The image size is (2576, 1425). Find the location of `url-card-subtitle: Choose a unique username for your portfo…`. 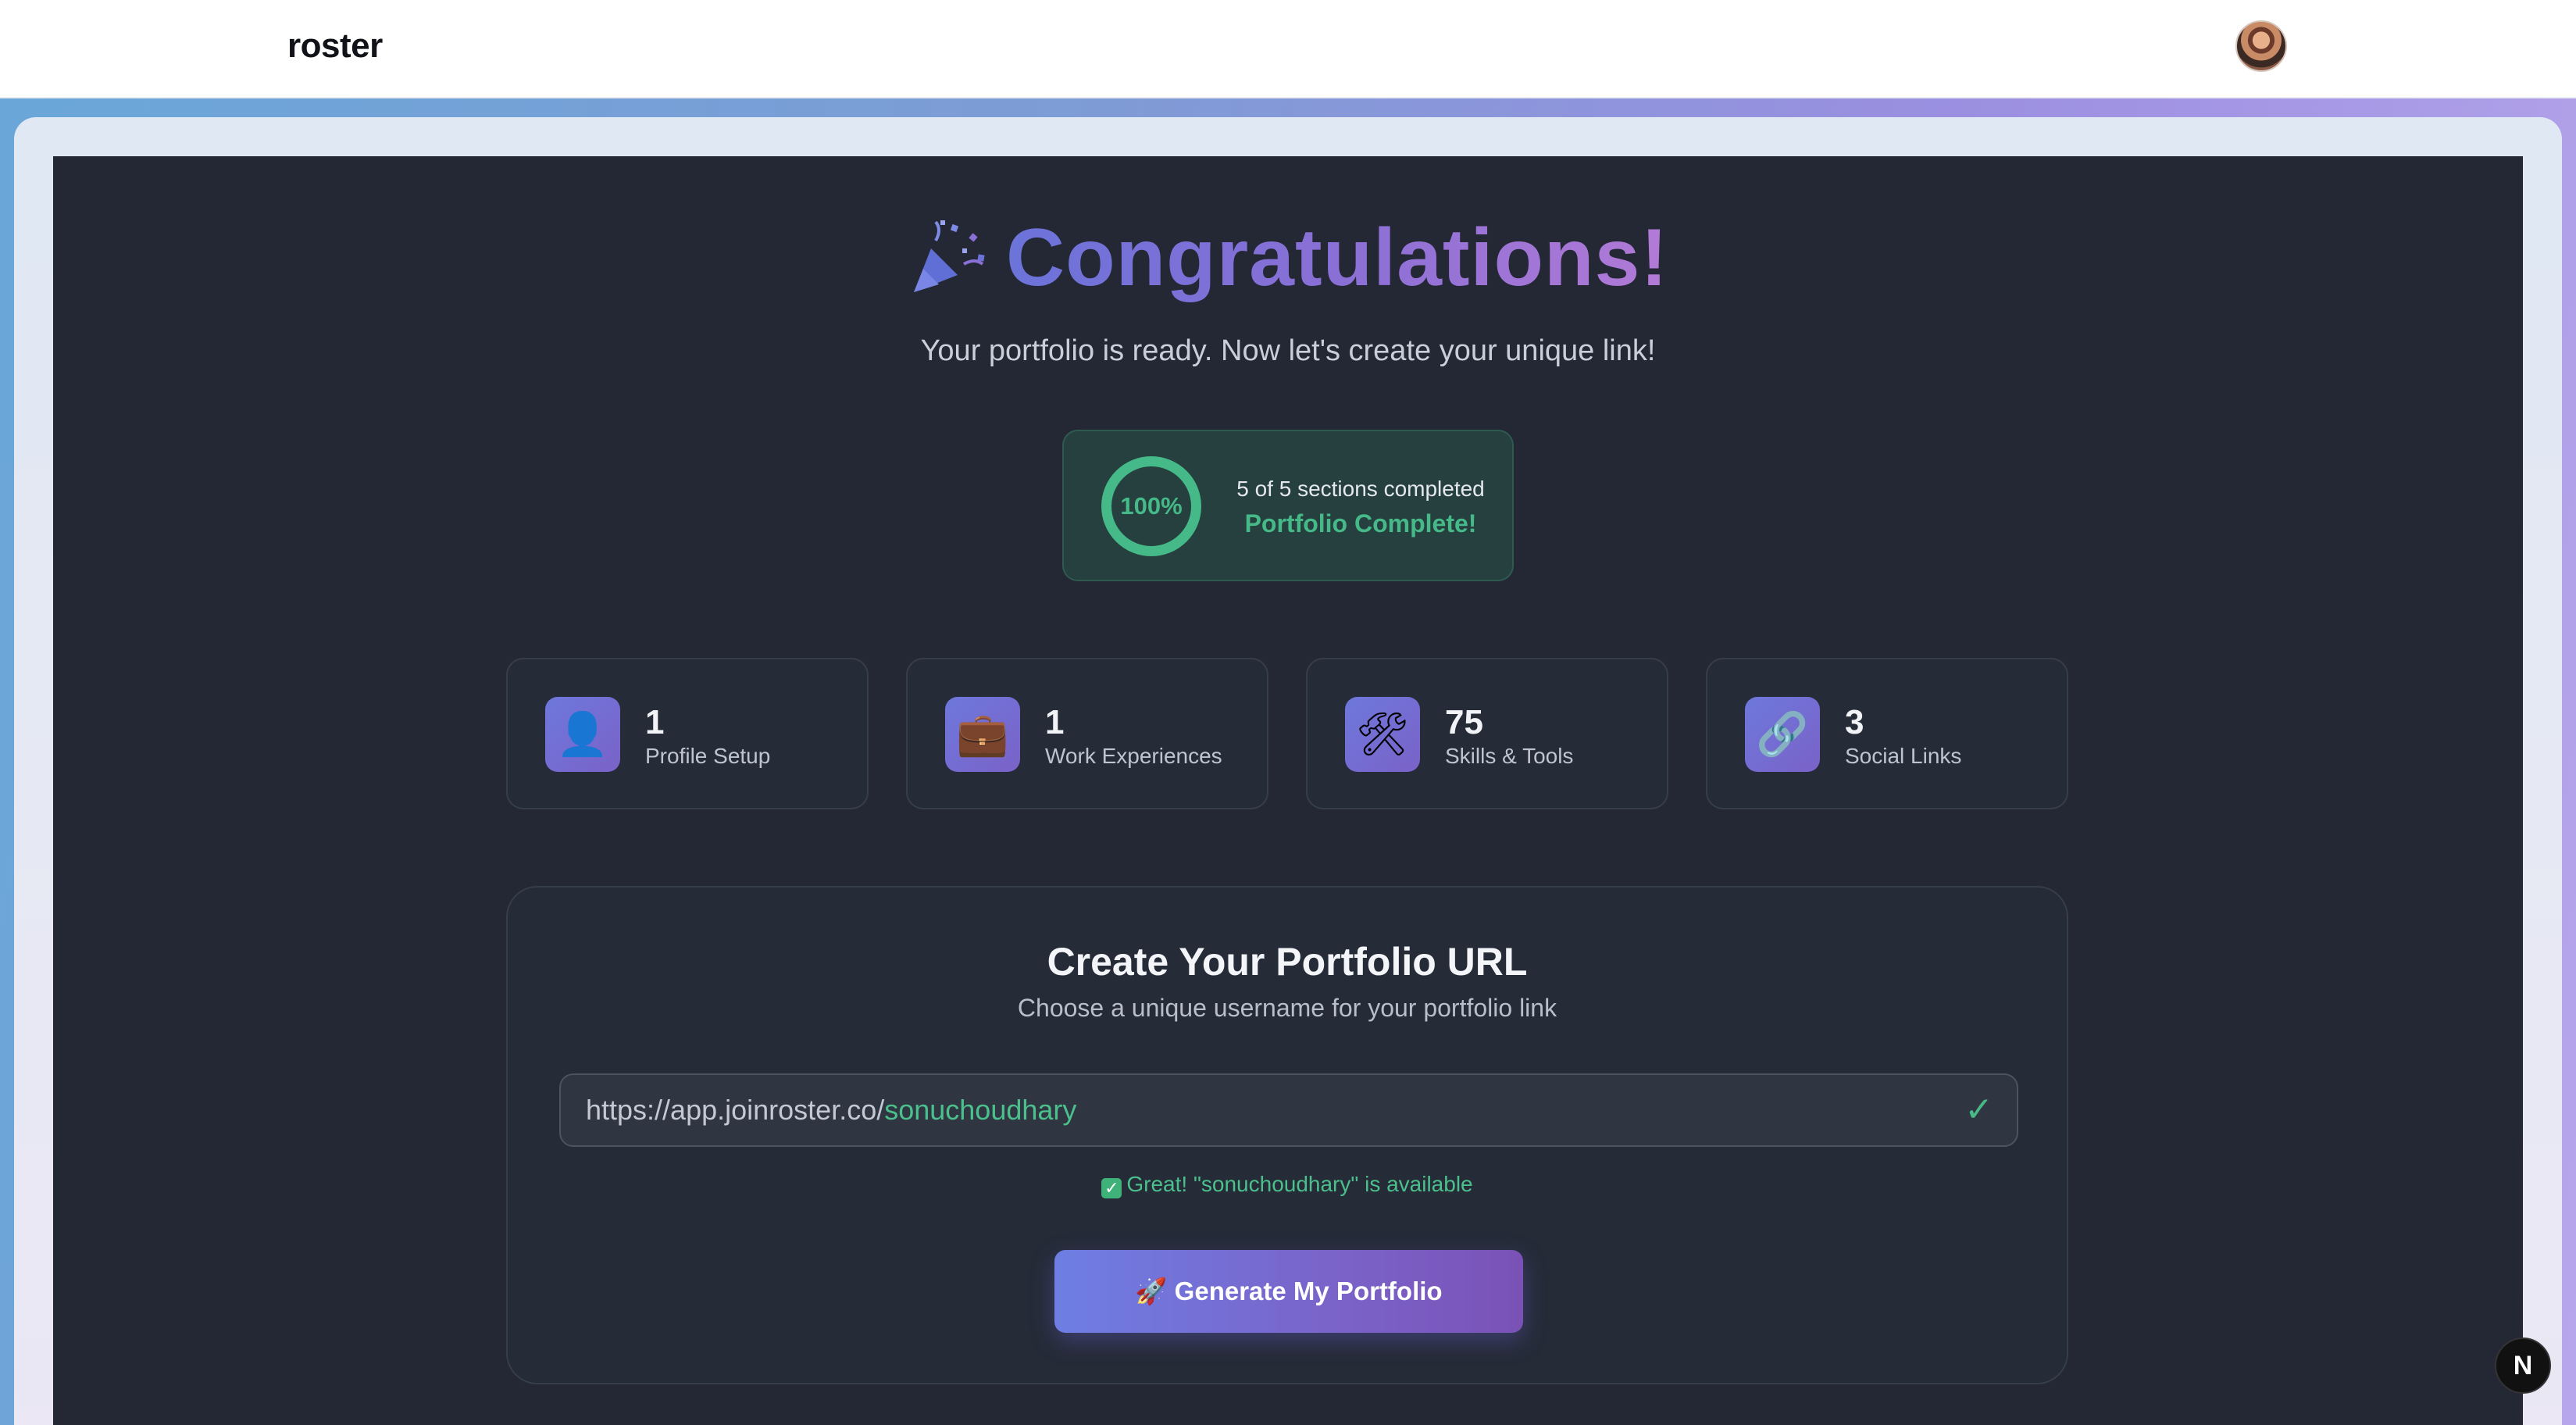

url-card-subtitle: Choose a unique username for your portfo… is located at coordinates (1287, 1008).